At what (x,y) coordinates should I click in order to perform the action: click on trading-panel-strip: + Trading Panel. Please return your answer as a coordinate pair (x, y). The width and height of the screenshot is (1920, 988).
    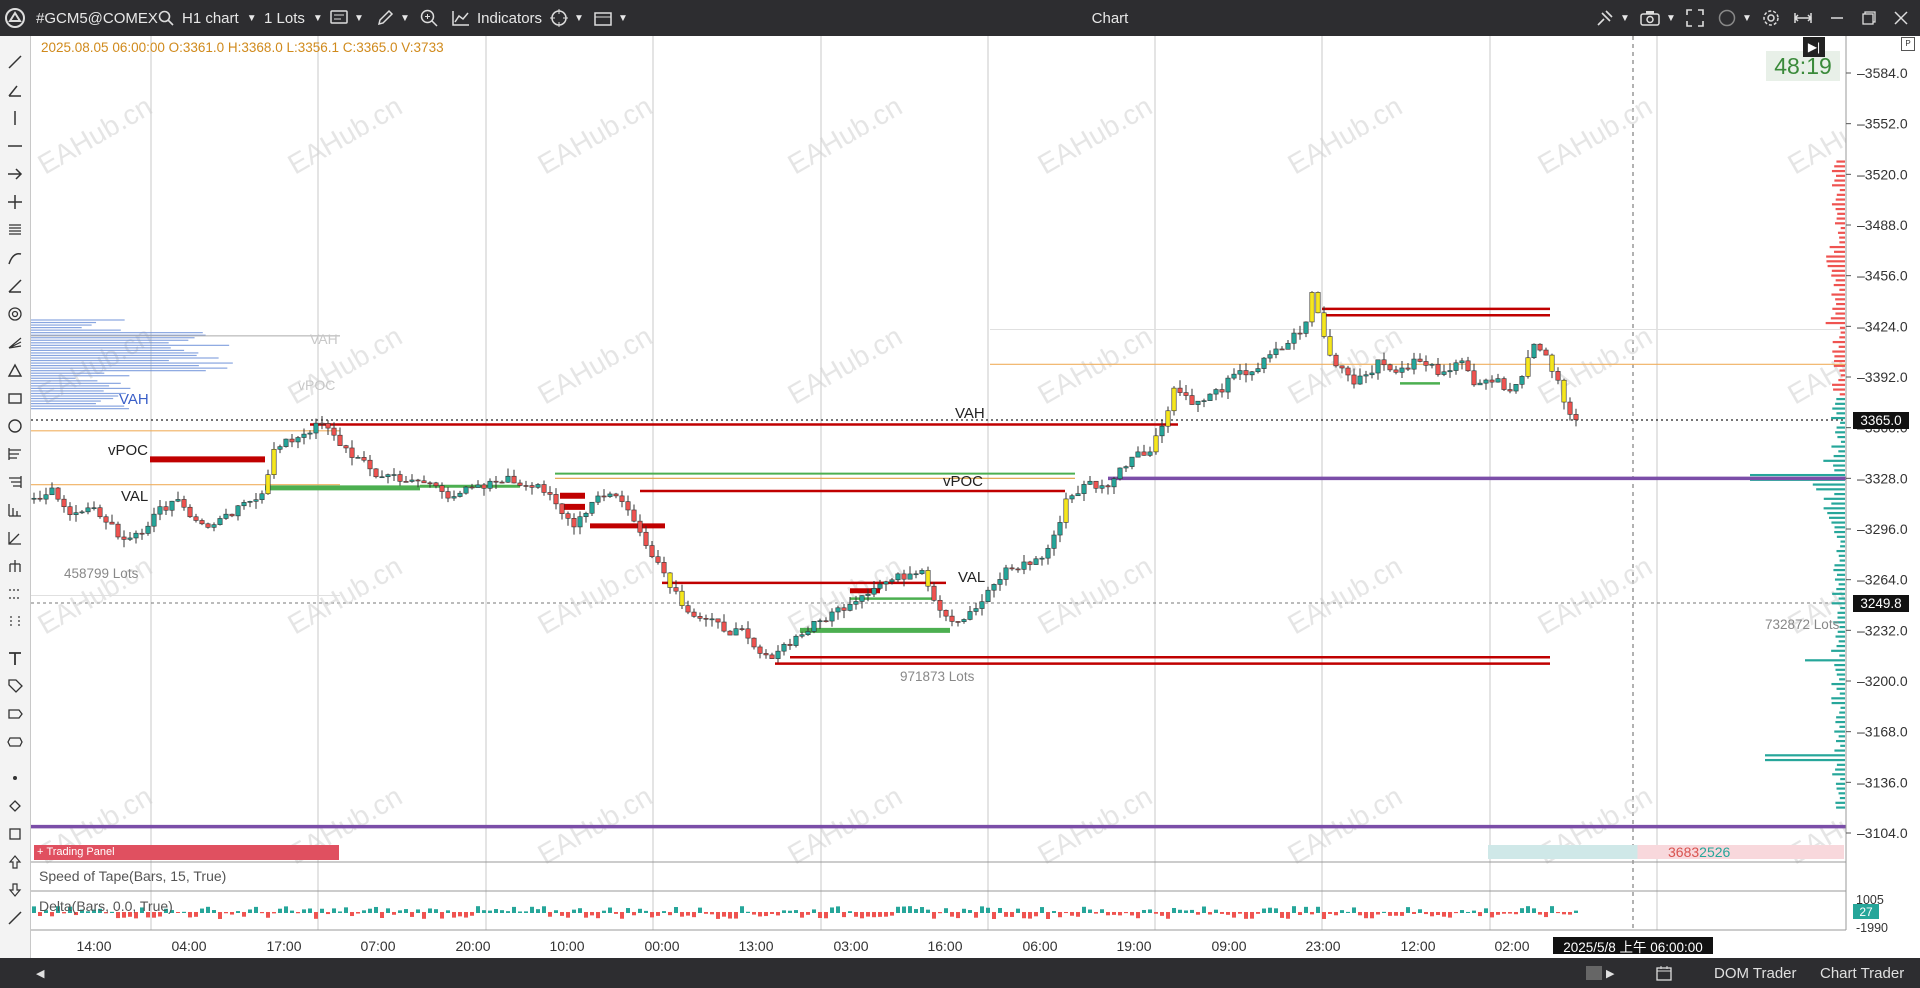
    Looking at the image, I should click on (186, 852).